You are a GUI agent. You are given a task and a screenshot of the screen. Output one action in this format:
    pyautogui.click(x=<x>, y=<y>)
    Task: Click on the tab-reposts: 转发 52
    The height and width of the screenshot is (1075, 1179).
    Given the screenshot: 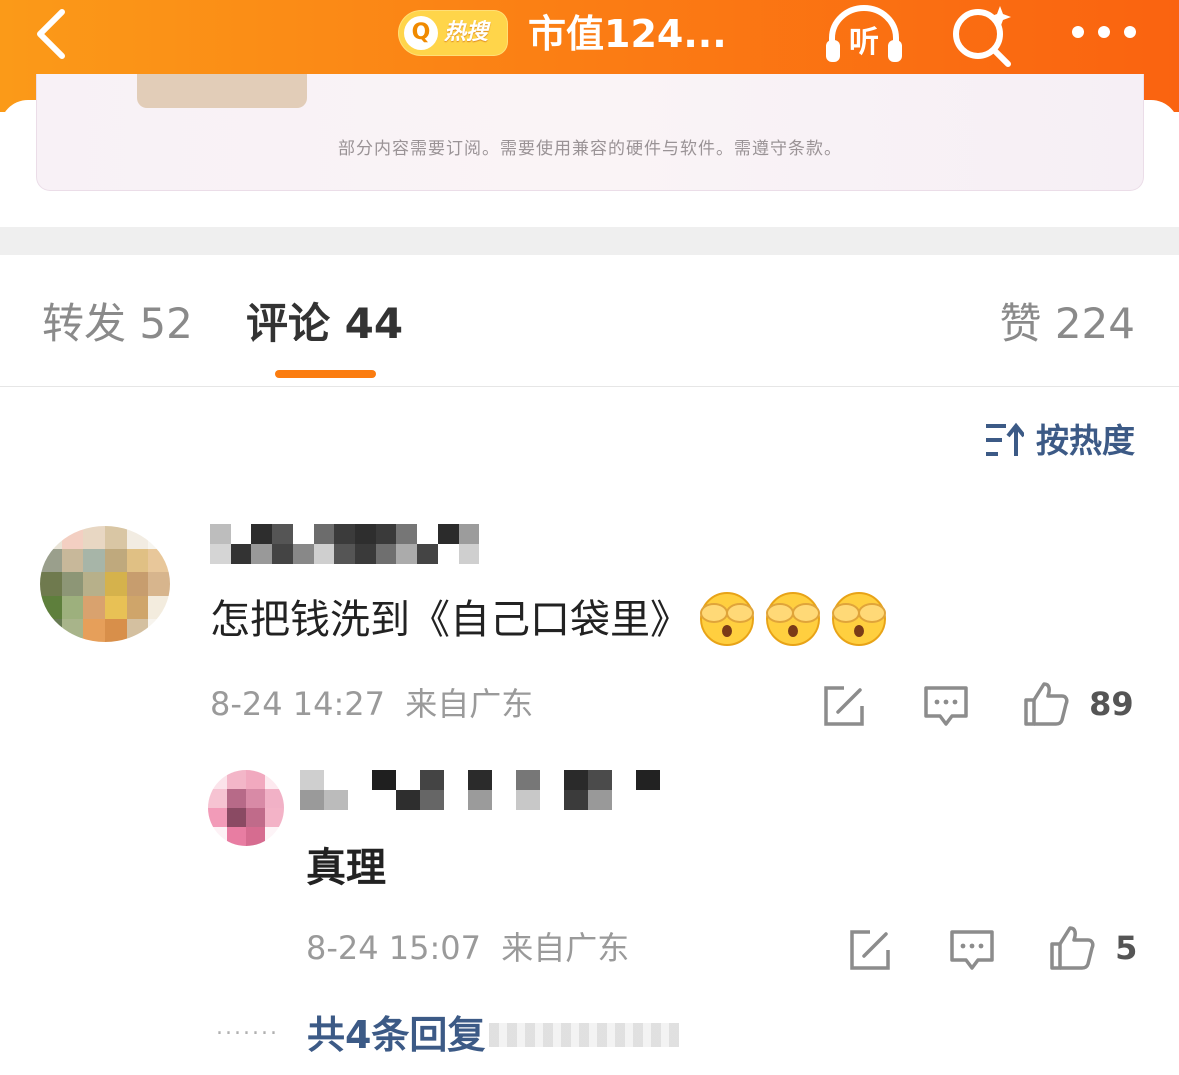 What is the action you would take?
    pyautogui.click(x=117, y=324)
    